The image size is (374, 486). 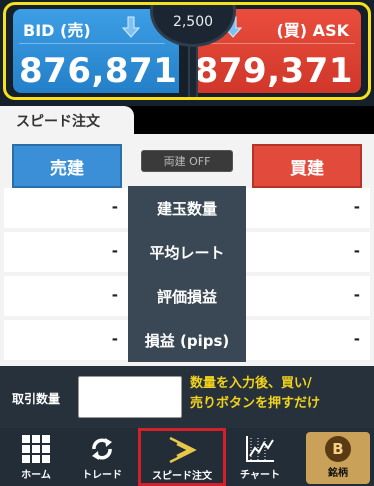 I want to click on table-row: - 平均レート -, so click(x=187, y=252).